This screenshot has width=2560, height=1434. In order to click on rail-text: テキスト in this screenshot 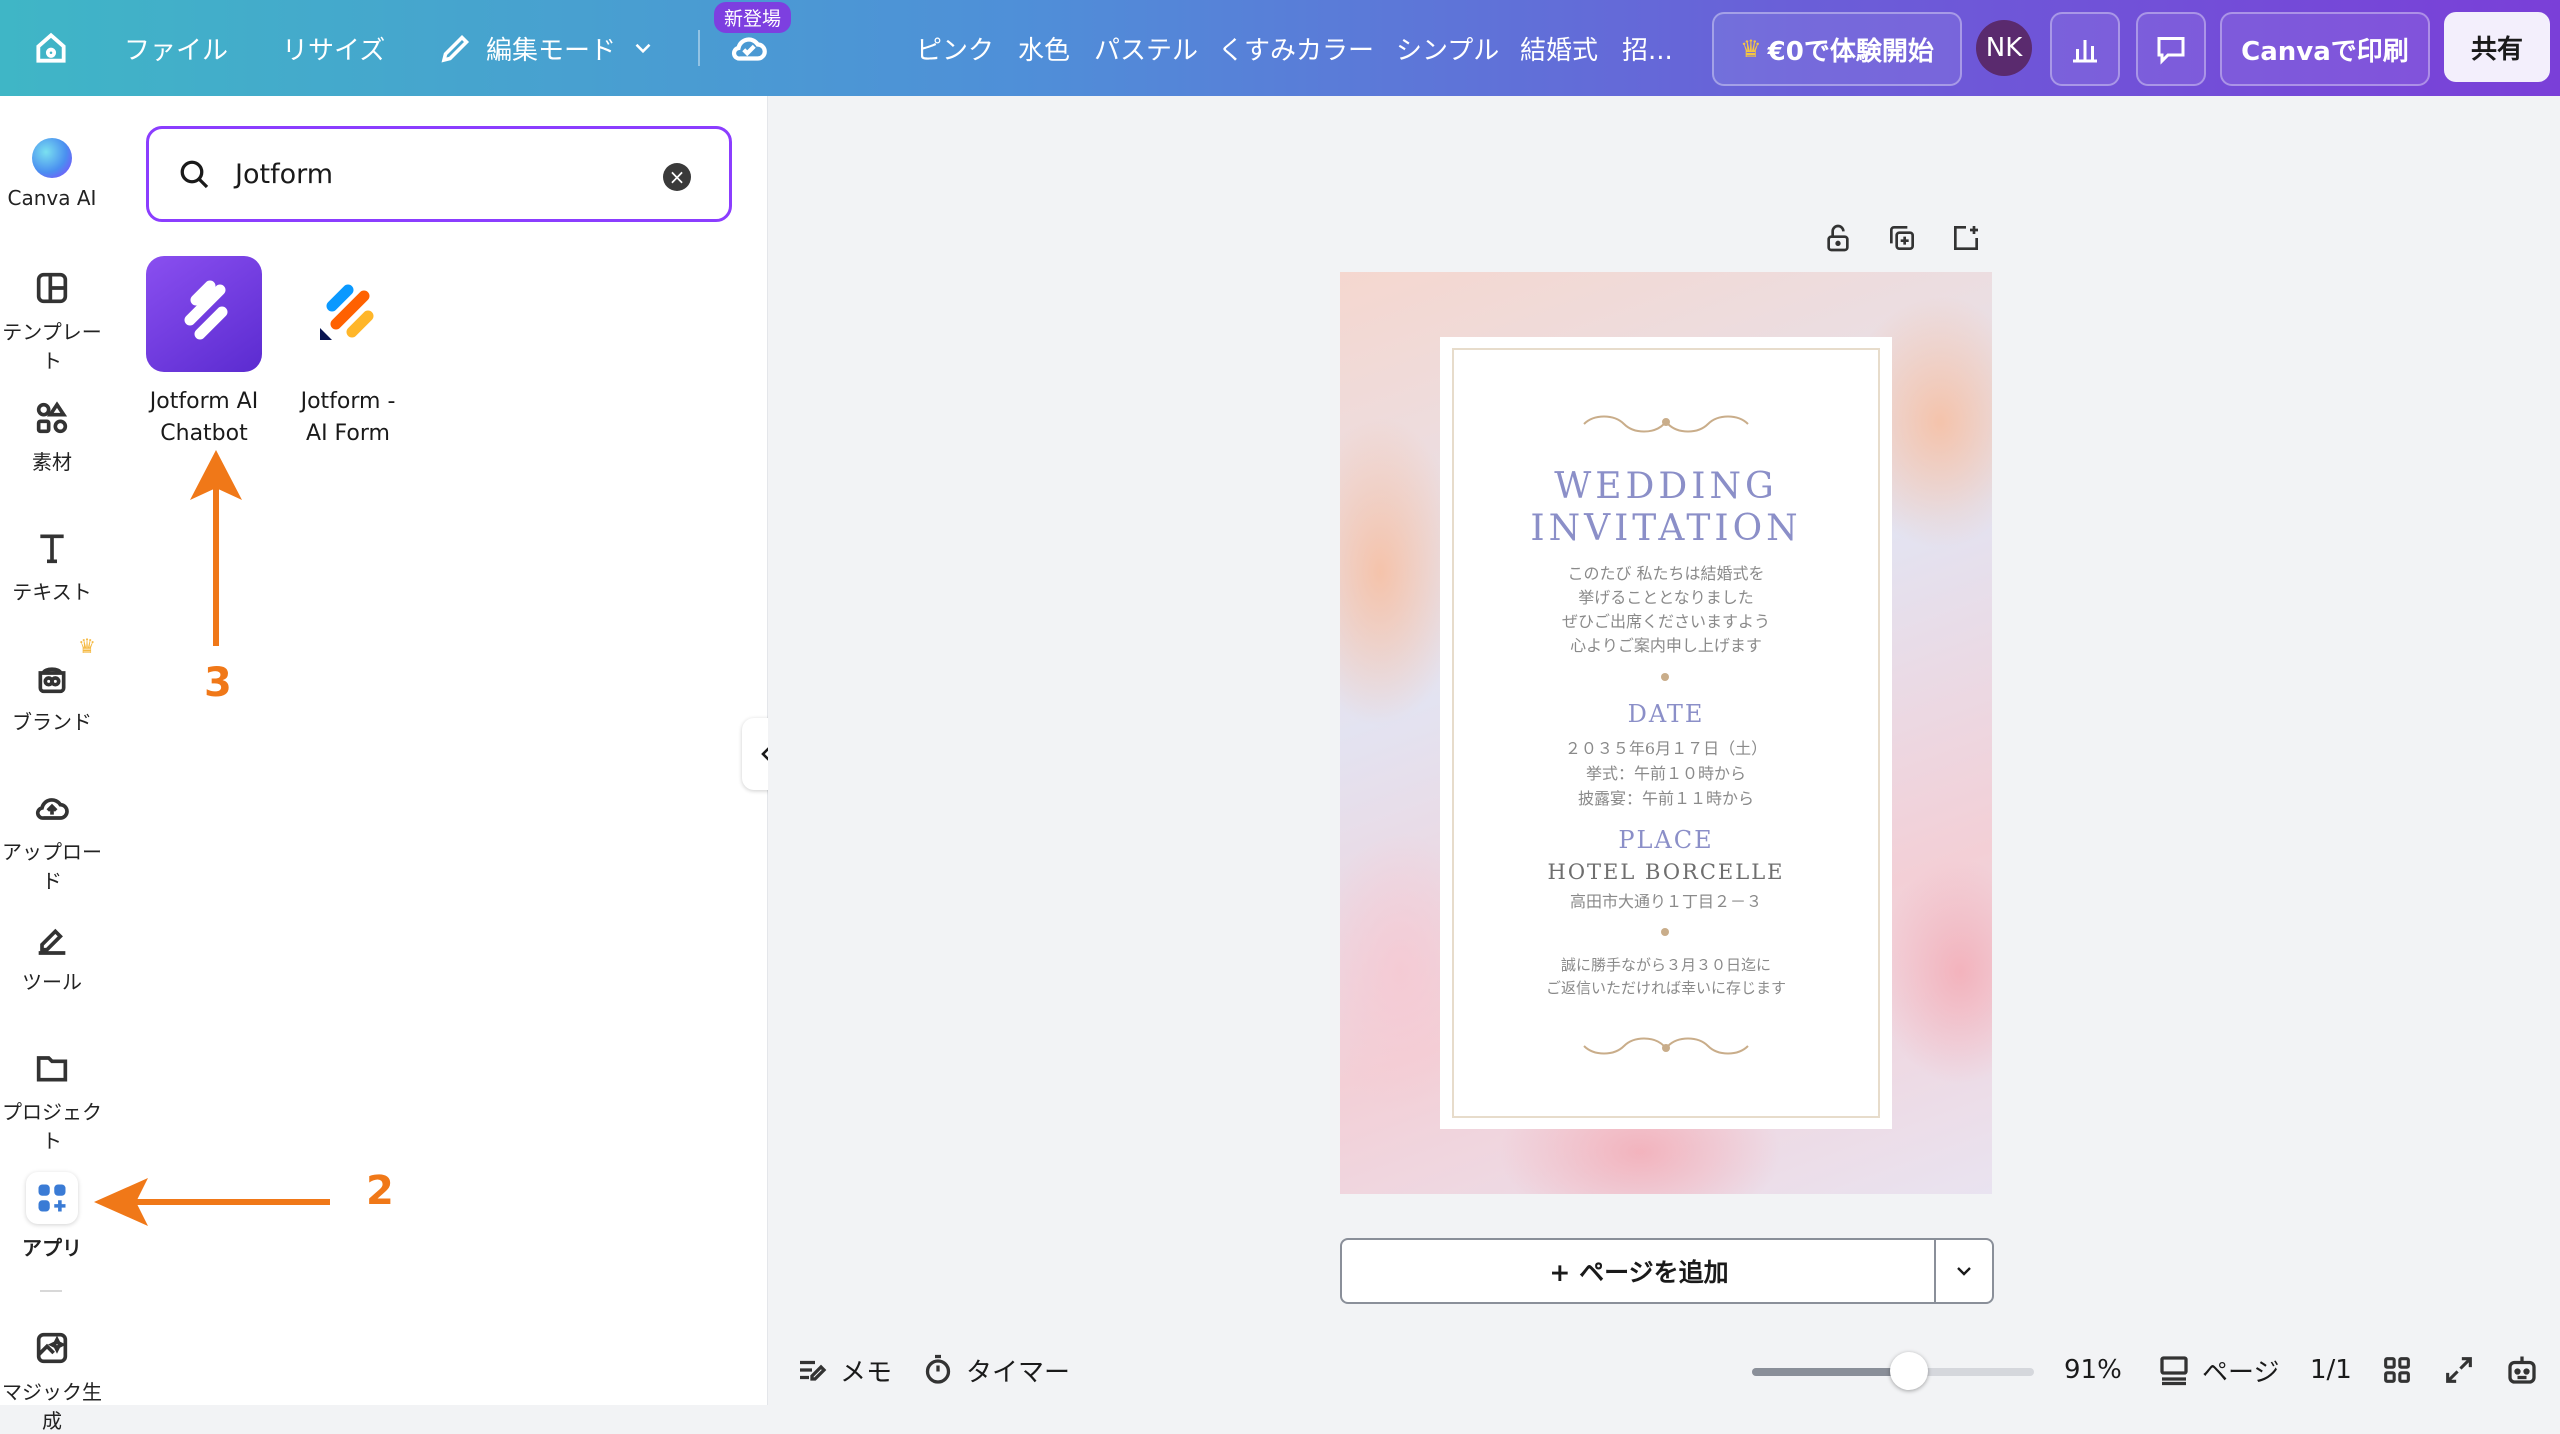, I will do `click(52, 566)`.